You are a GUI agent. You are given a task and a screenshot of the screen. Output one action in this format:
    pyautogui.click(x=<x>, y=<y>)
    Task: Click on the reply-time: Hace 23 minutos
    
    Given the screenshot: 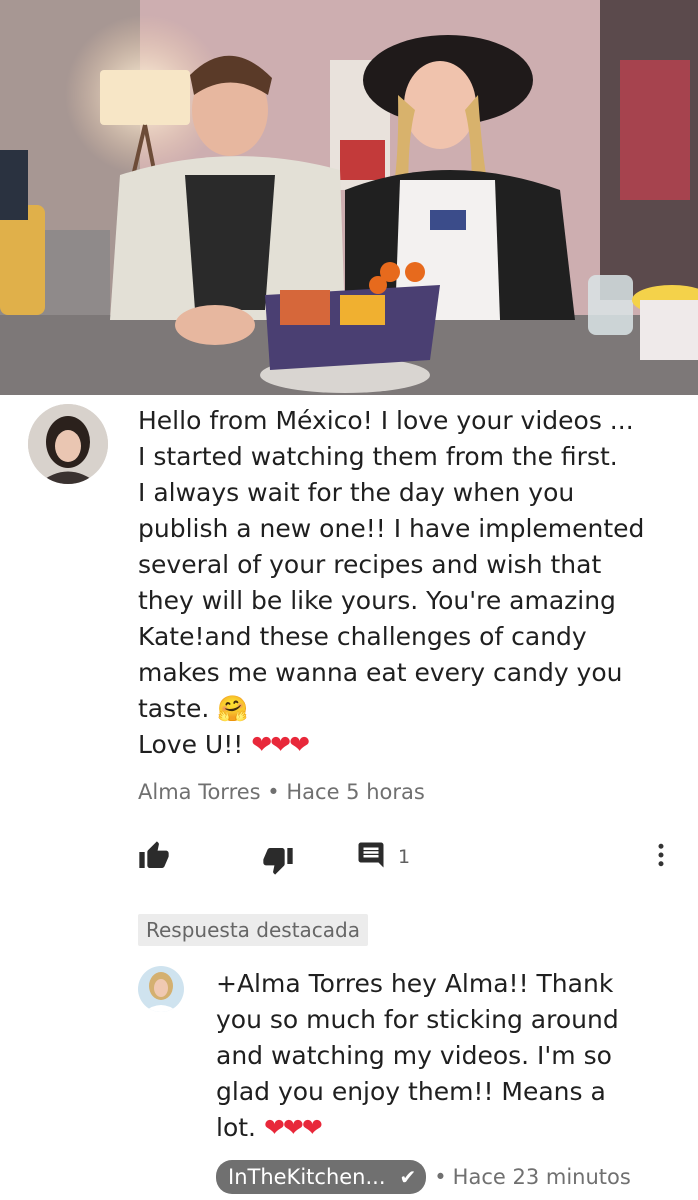 What is the action you would take?
    pyautogui.click(x=541, y=1177)
    